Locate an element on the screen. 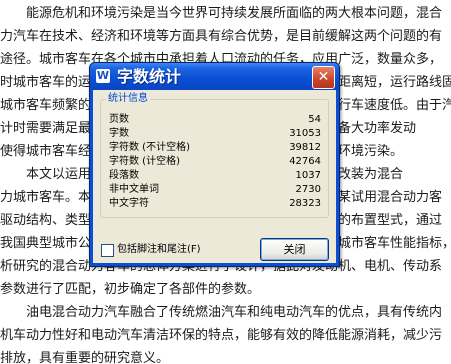 The height and width of the screenshot is (364, 451). stat-label: 字符数 (不计空格) is located at coordinates (149, 147).